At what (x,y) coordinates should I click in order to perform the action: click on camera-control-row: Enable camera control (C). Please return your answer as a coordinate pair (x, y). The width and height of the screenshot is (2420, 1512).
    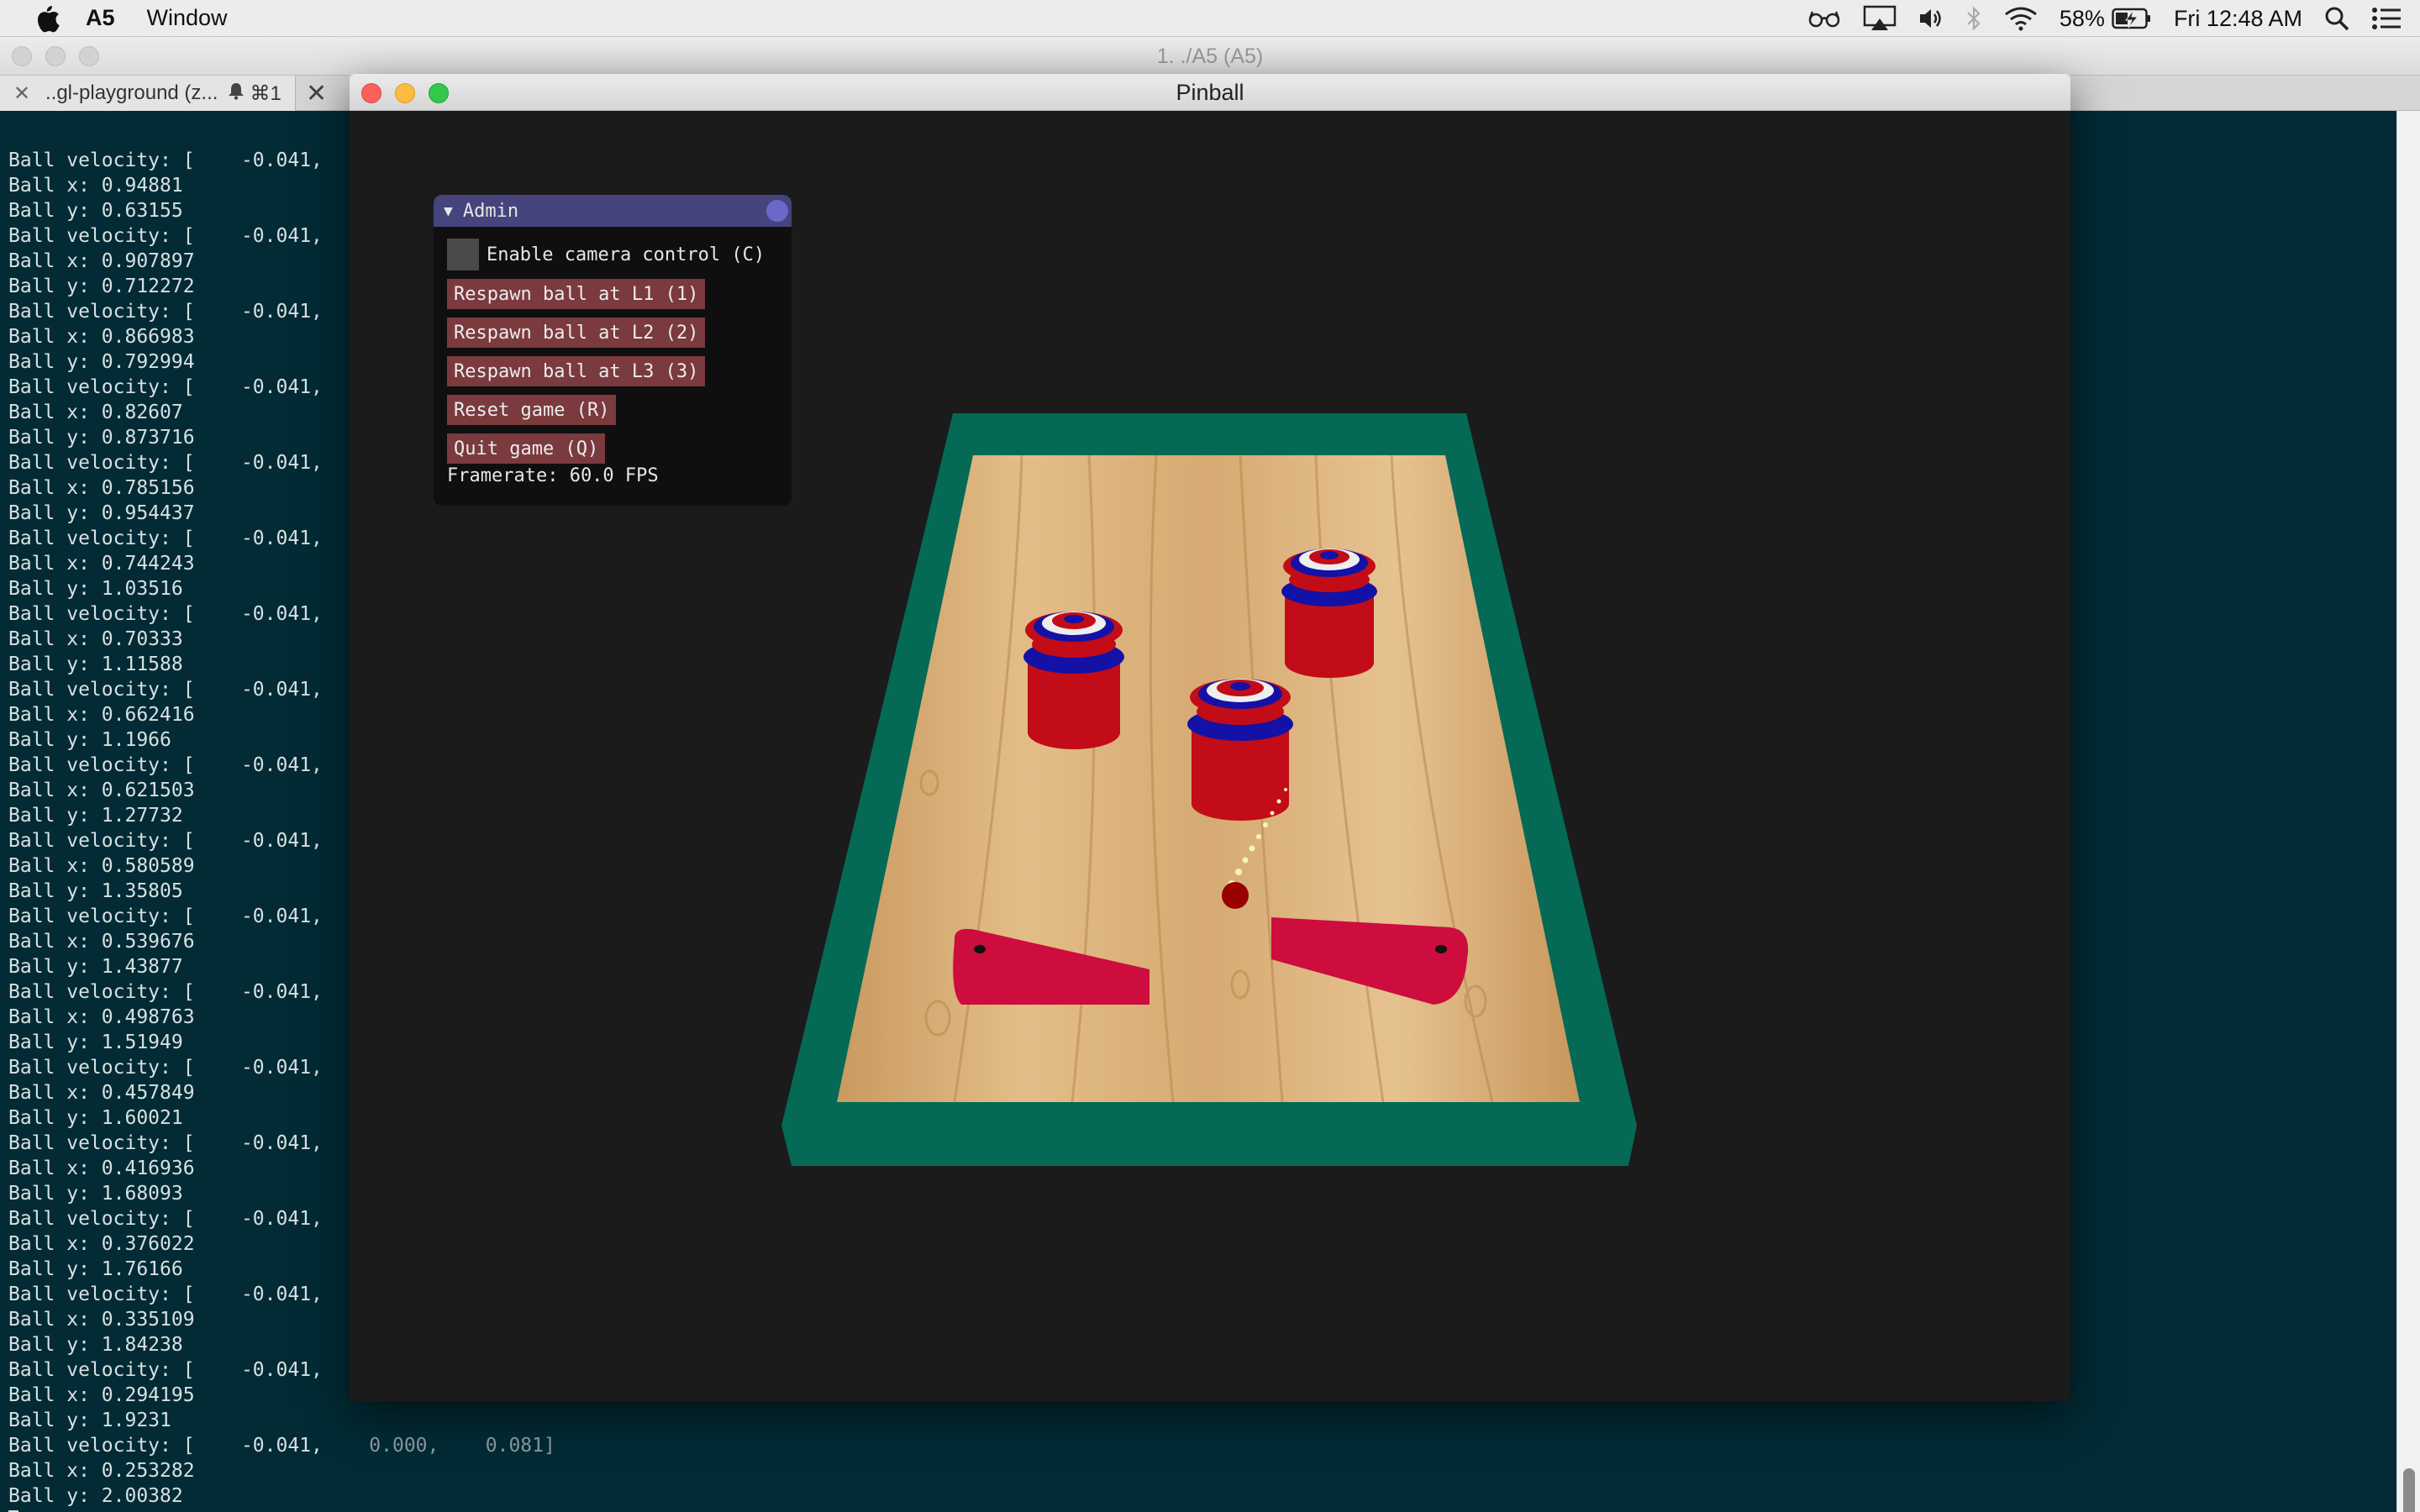
    Looking at the image, I should click on (606, 254).